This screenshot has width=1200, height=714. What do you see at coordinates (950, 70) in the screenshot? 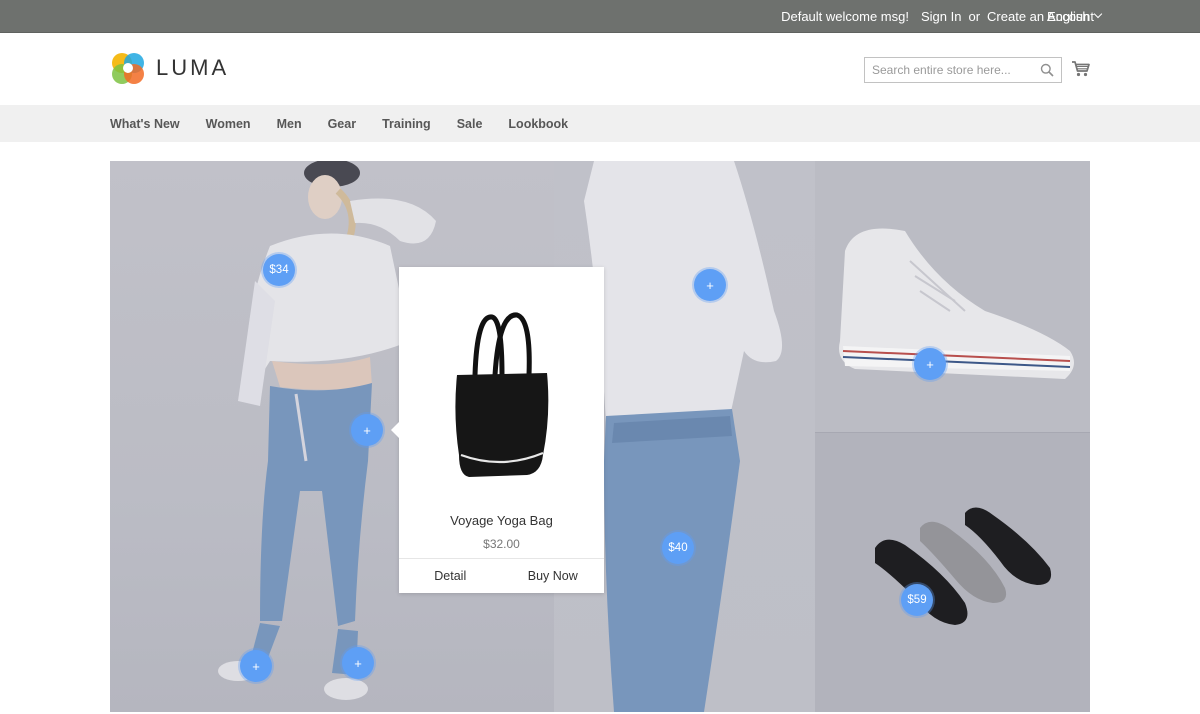
I see `search-input` at bounding box center [950, 70].